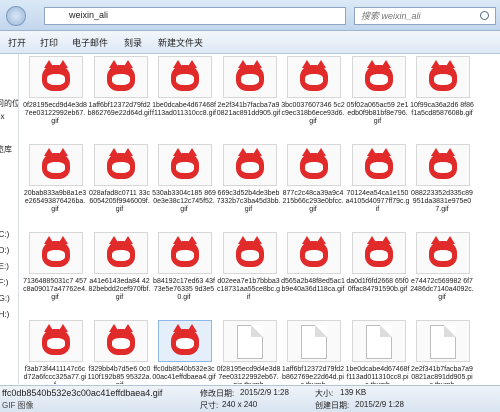 The image size is (500, 412). Describe the element at coordinates (133, 42) in the screenshot. I see `burn-button: 刻录` at that location.